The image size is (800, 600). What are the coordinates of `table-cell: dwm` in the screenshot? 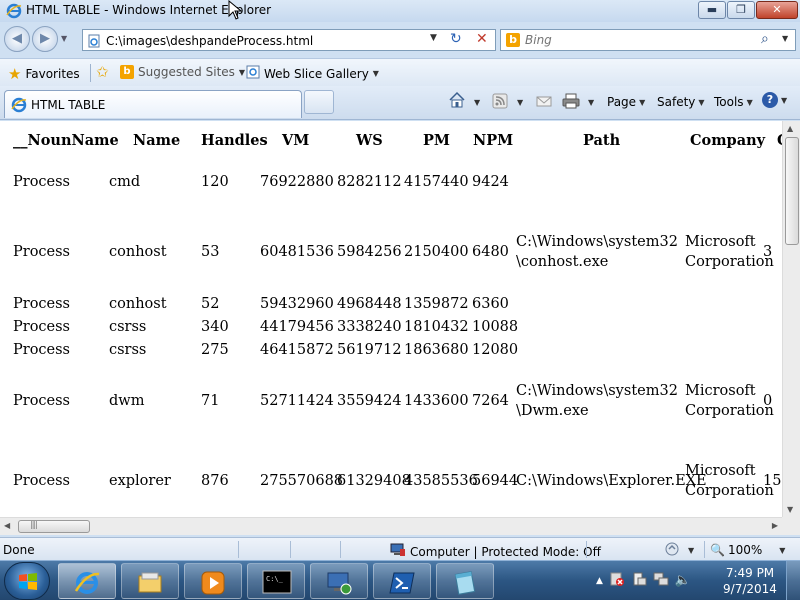 It's located at (127, 401).